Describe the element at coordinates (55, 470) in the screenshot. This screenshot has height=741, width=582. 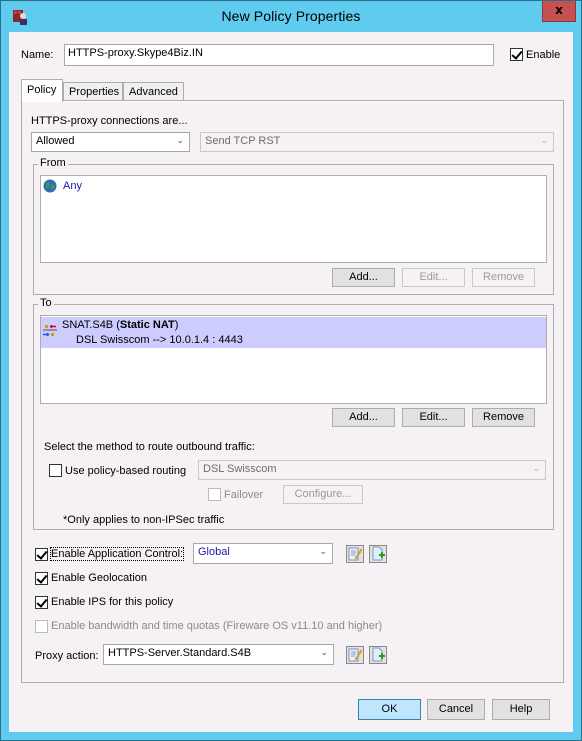
I see `policy-based-routing-checkbox` at that location.